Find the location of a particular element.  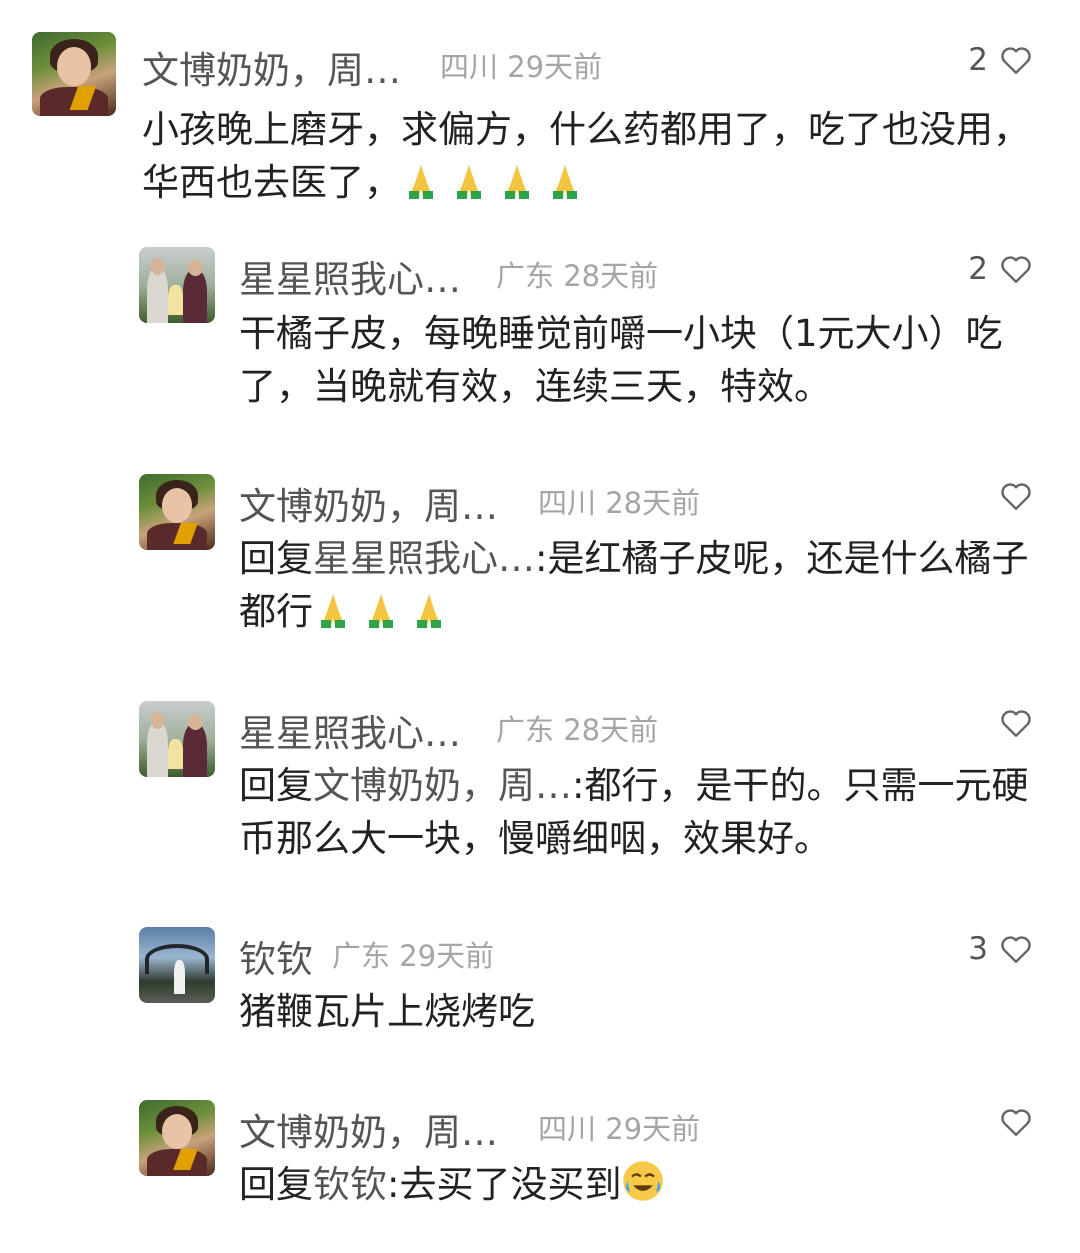

like-button: 3 is located at coordinates (1001, 949).